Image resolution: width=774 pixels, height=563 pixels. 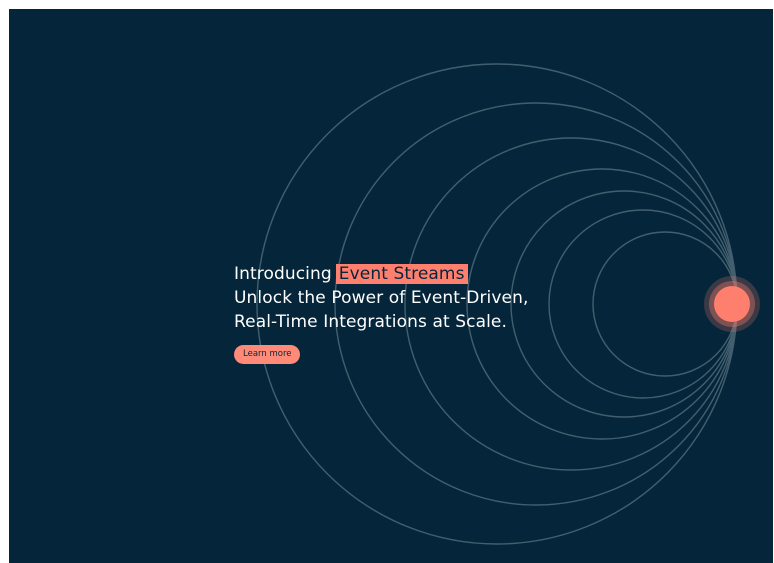 What do you see at coordinates (283, 274) in the screenshot?
I see `intro-text: Introducing` at bounding box center [283, 274].